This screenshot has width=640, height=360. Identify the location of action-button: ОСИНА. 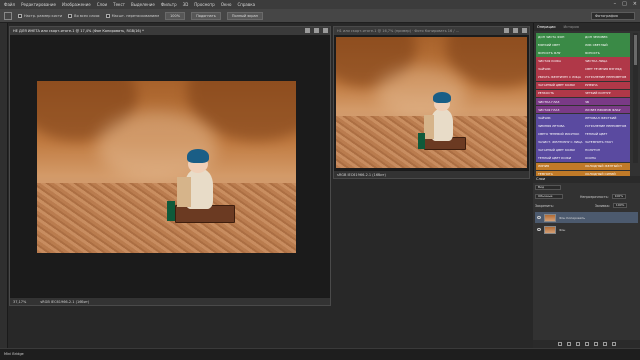
(606, 158).